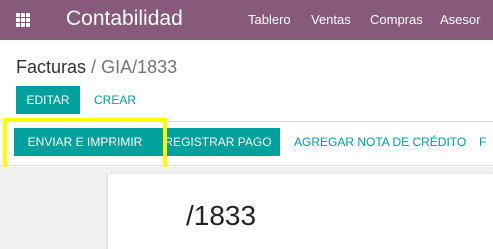  What do you see at coordinates (221, 215) in the screenshot?
I see `invoice-number: /1833` at bounding box center [221, 215].